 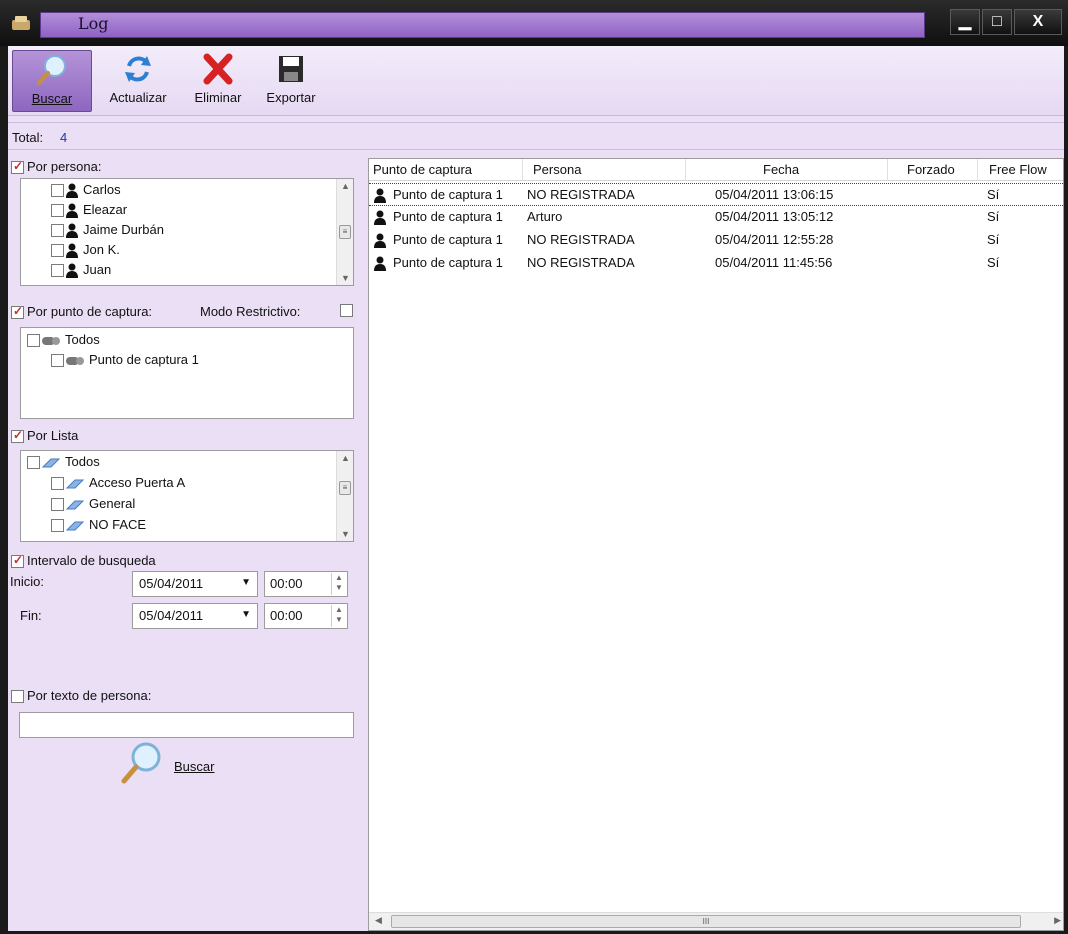 What do you see at coordinates (17, 436) in the screenshot?
I see `list-filter-checkbox` at bounding box center [17, 436].